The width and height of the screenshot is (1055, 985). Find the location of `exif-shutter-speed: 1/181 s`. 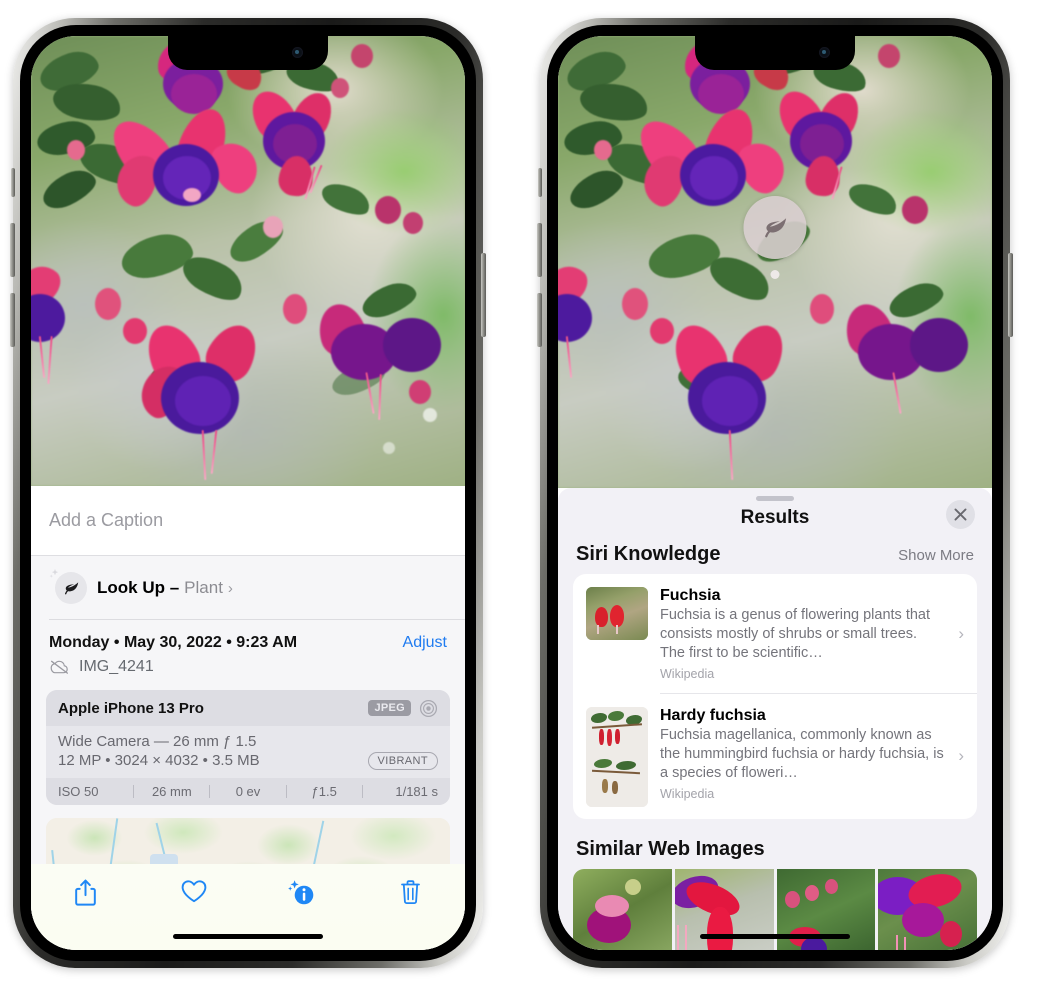

exif-shutter-speed: 1/181 s is located at coordinates (417, 791).